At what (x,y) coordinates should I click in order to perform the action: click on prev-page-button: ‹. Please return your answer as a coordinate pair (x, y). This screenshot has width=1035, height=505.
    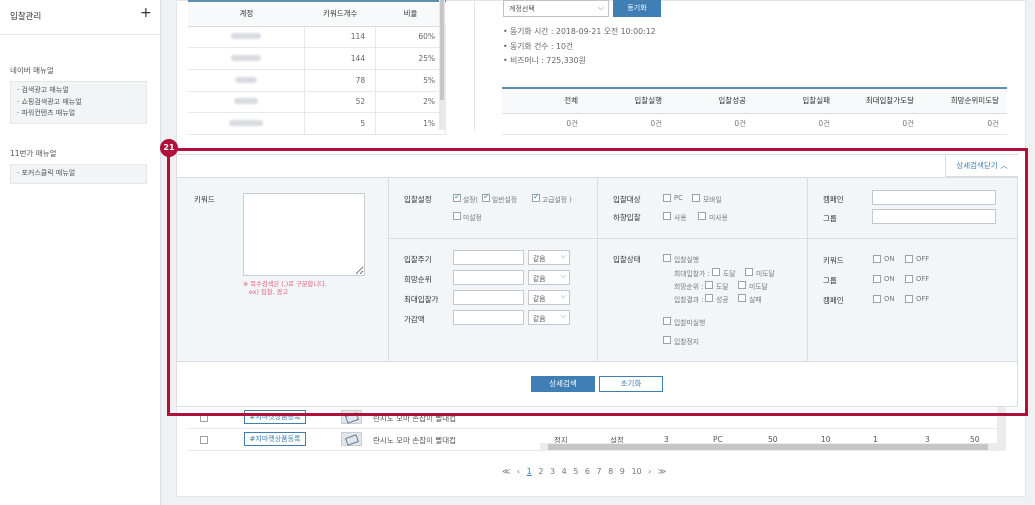
    Looking at the image, I should click on (518, 471).